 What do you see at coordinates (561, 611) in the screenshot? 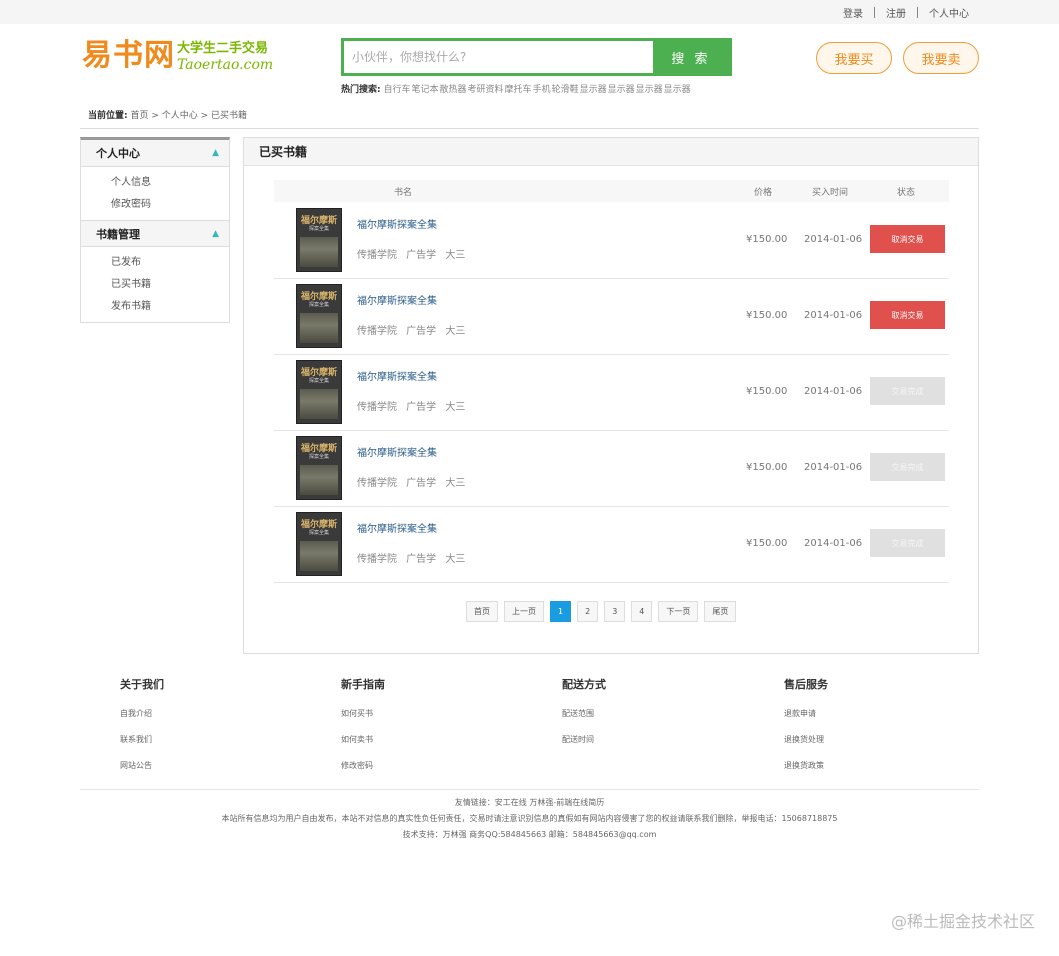
I see `pager-page-1: 1` at bounding box center [561, 611].